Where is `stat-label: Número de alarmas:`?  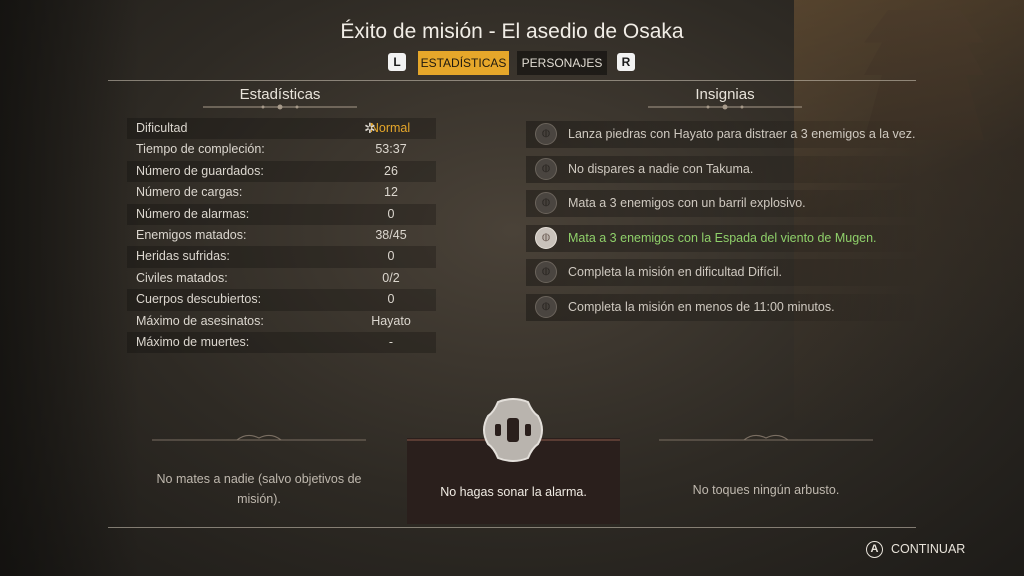 stat-label: Número de alarmas: is located at coordinates (193, 213).